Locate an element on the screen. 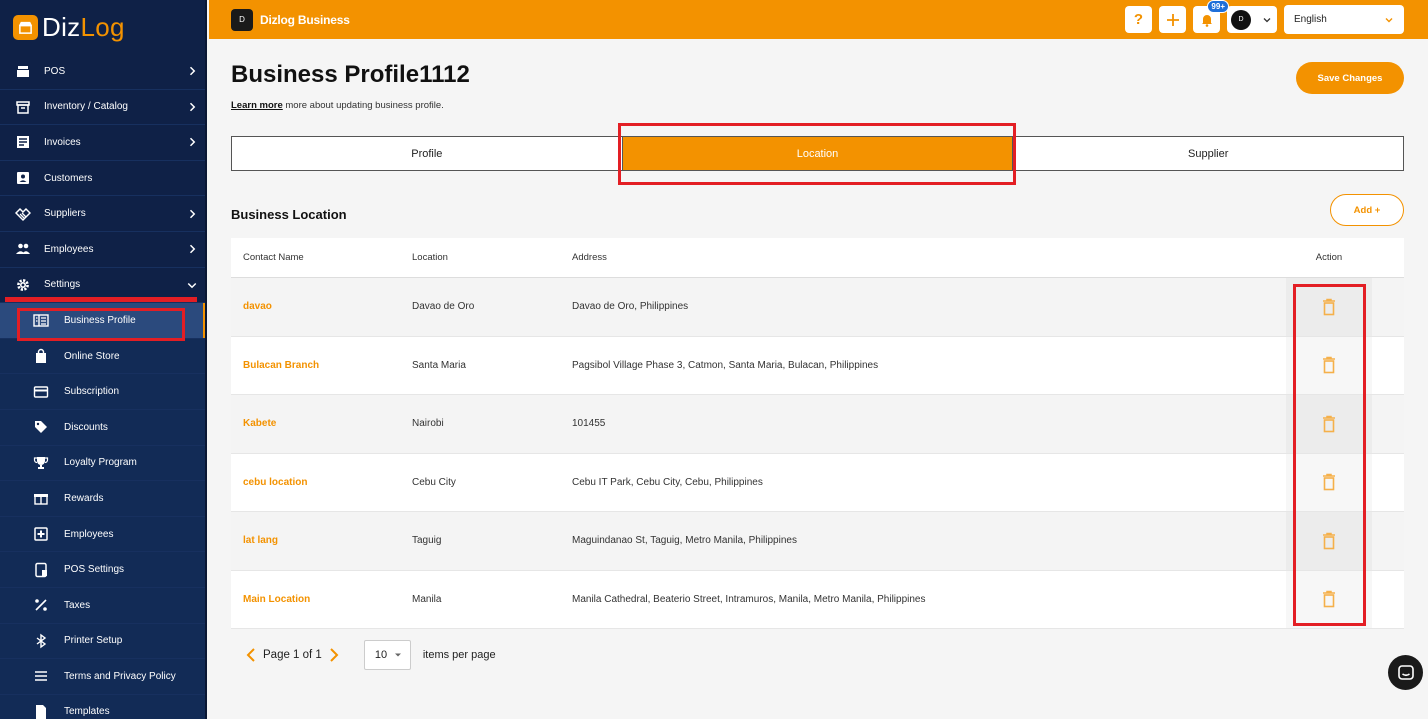  sidebar-item-pos: POS is located at coordinates (103, 72).